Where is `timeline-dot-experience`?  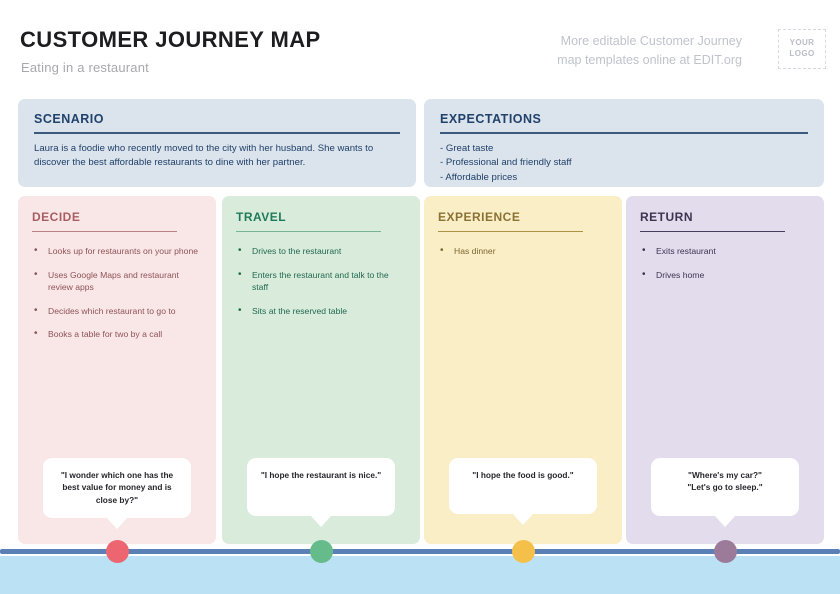 timeline-dot-experience is located at coordinates (523, 551).